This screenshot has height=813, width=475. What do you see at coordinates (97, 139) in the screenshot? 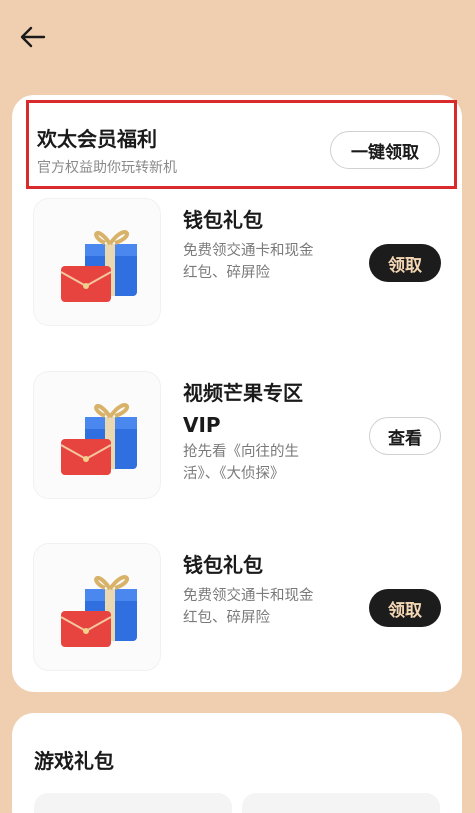
I see `header-title: 欢太会员福利` at bounding box center [97, 139].